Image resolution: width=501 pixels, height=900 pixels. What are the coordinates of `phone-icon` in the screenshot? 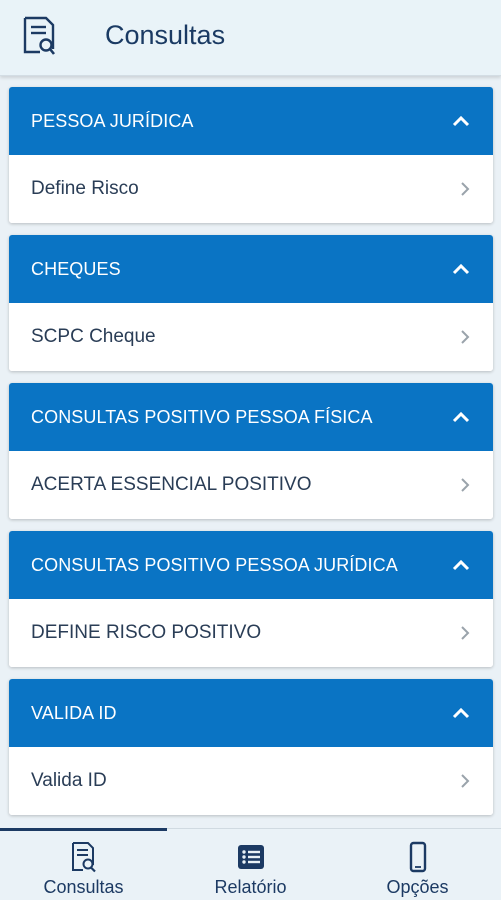 It's located at (417, 857).